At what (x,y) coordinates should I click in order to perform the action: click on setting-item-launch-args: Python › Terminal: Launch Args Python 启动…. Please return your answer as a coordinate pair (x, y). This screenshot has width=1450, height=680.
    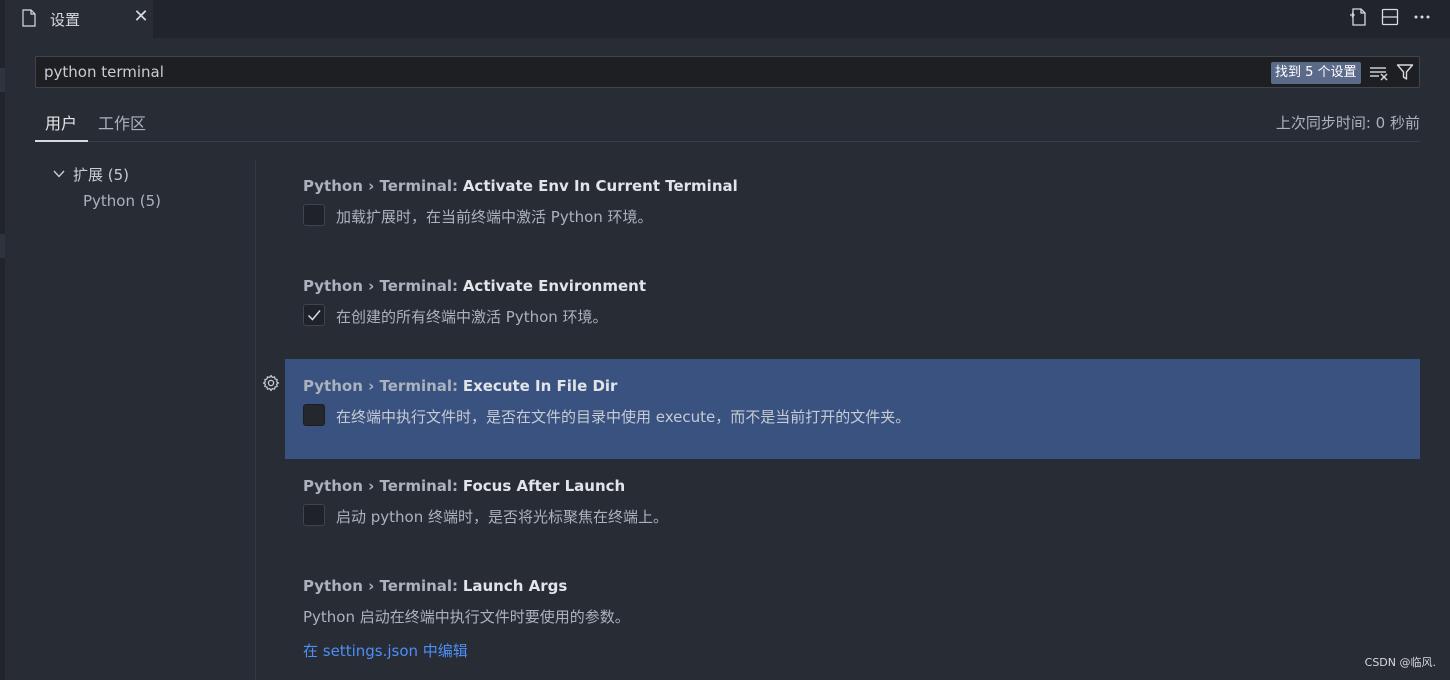
    Looking at the image, I should click on (852, 619).